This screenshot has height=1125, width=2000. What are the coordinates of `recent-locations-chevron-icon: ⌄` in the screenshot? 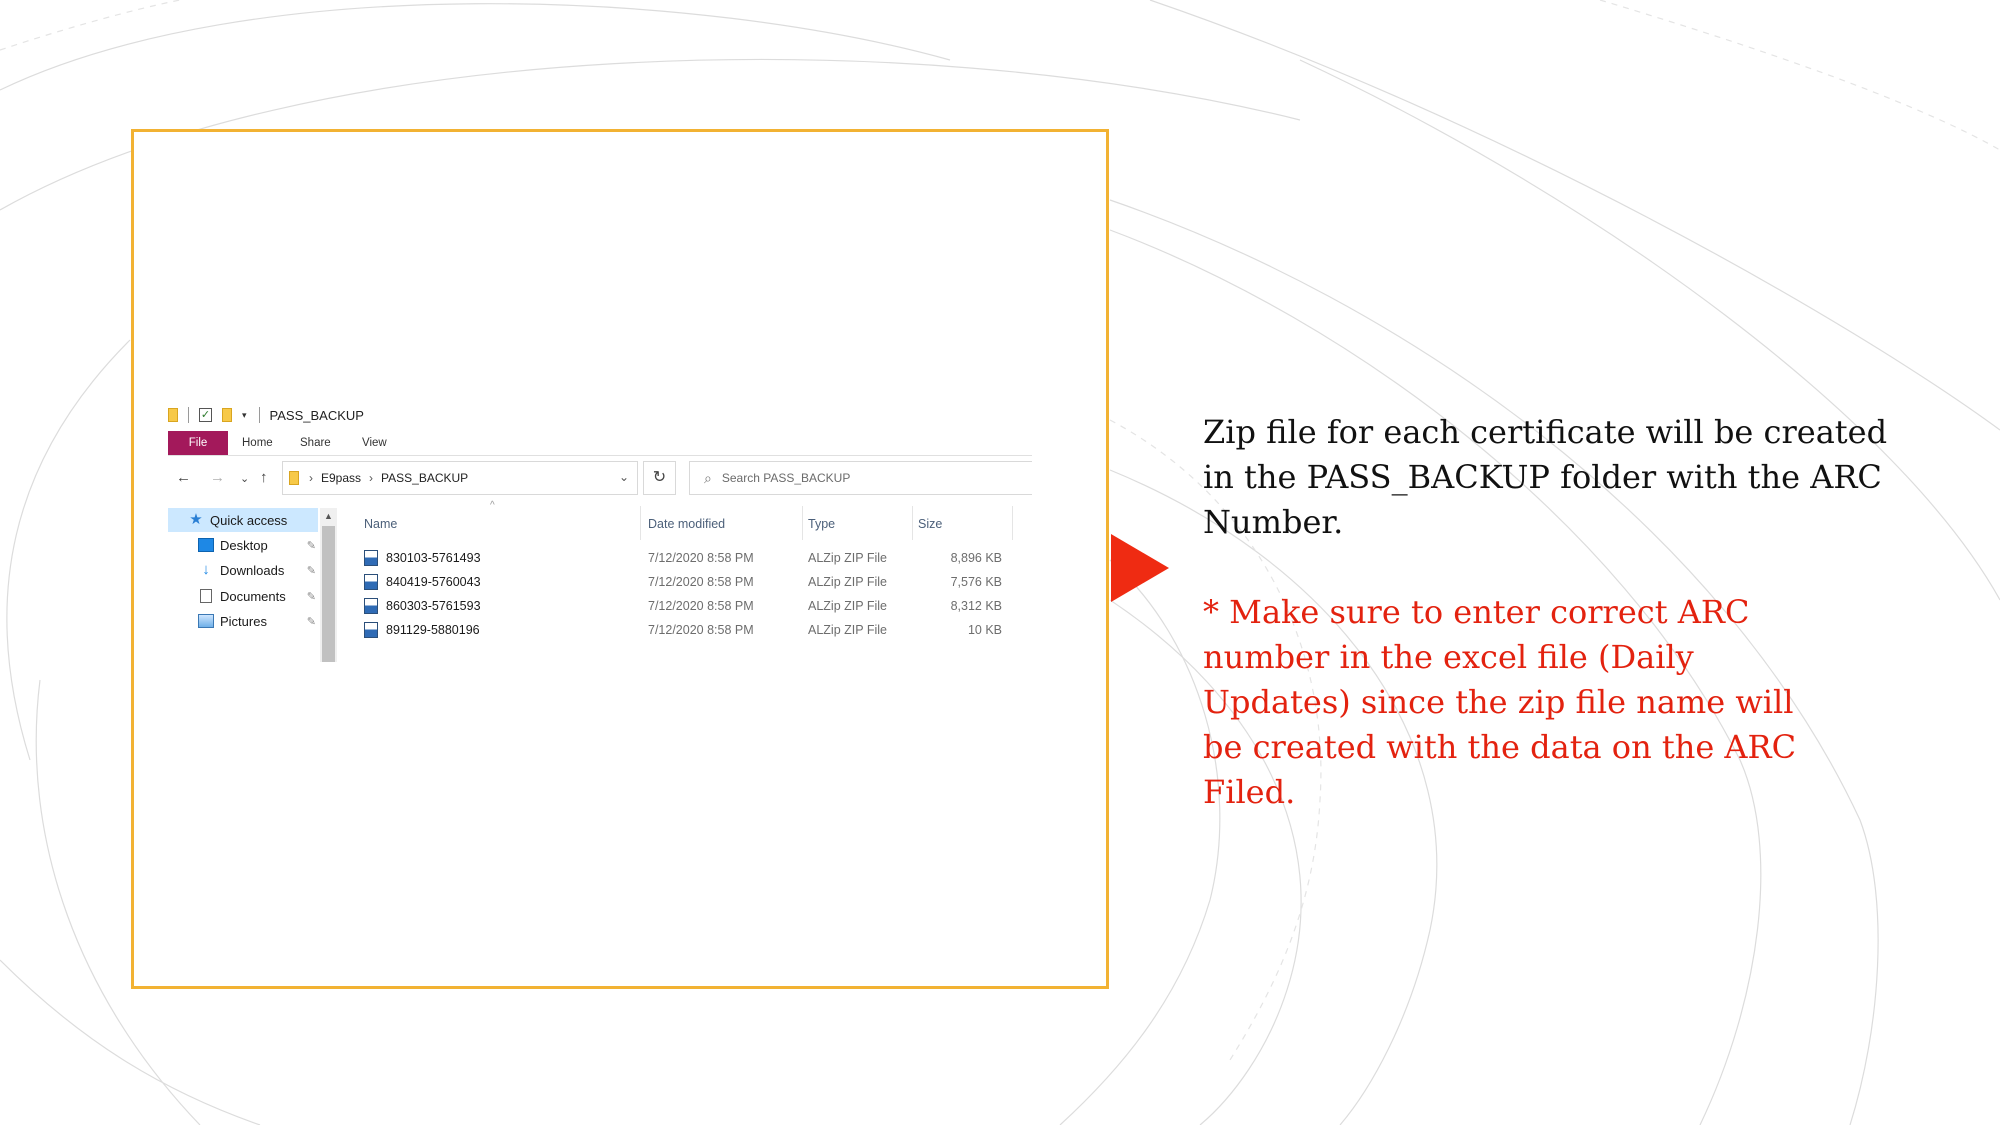 It's located at (244, 478).